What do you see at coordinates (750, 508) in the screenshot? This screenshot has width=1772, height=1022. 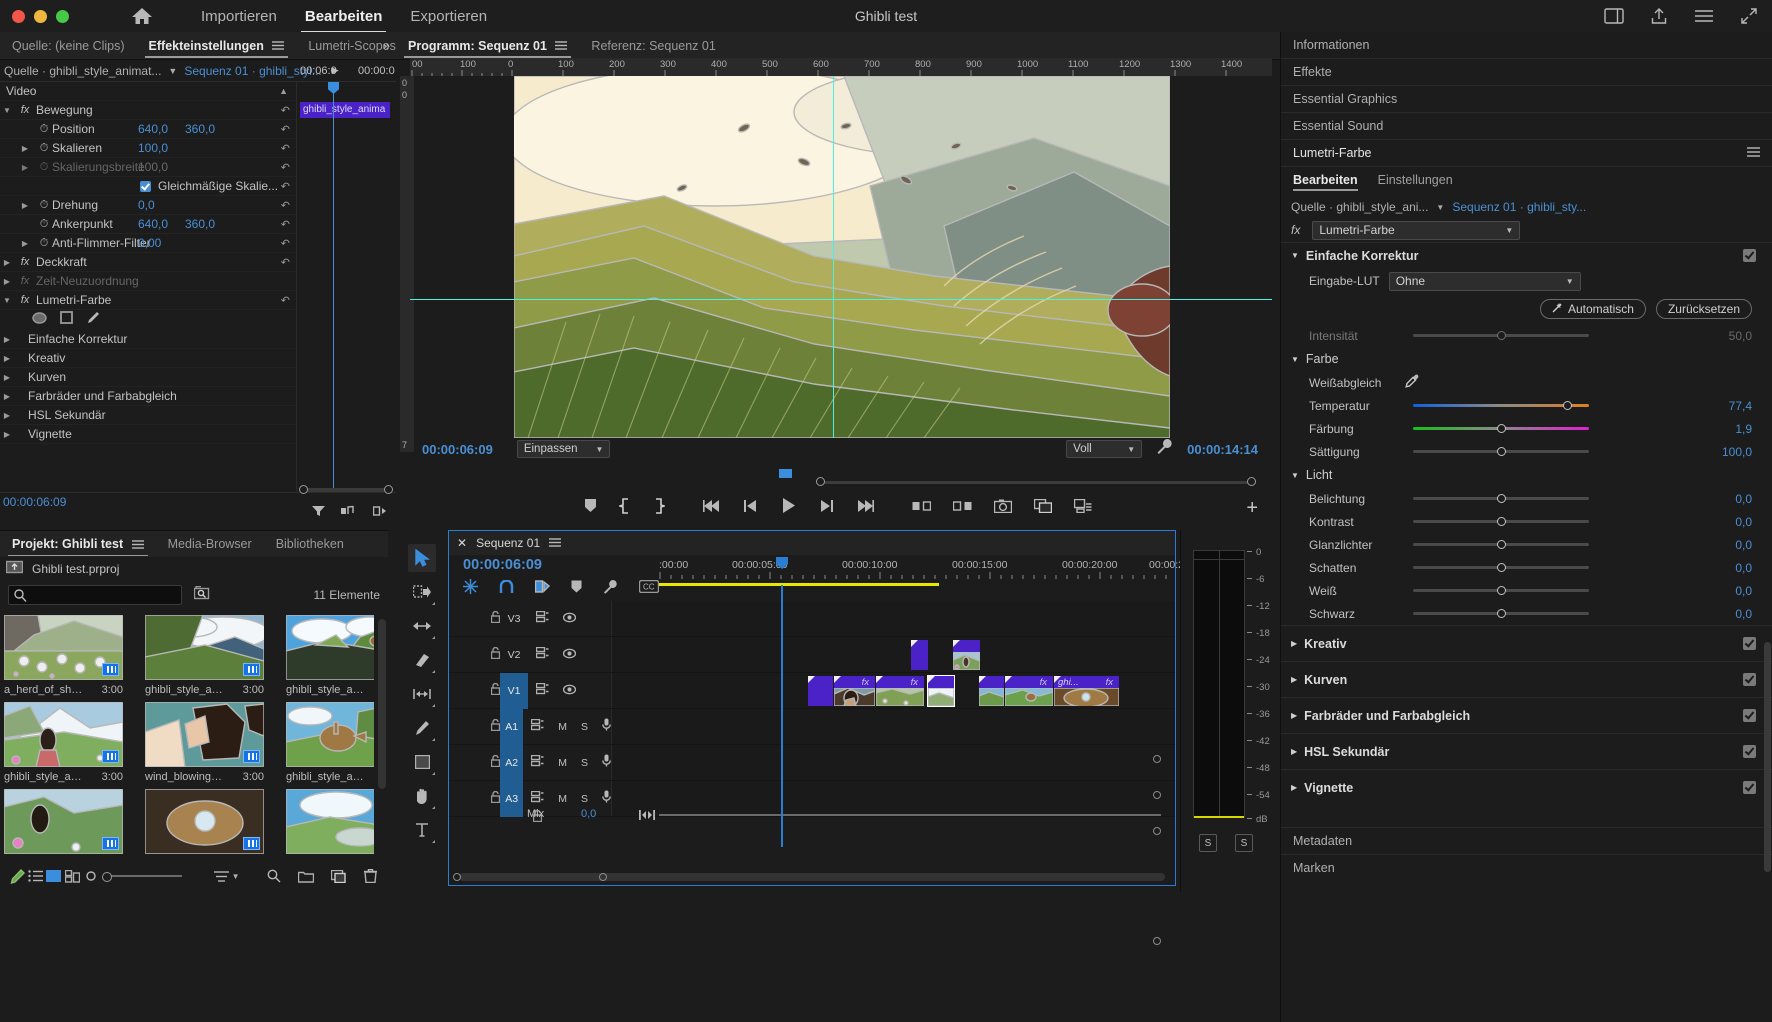 I see `step-back-icon` at bounding box center [750, 508].